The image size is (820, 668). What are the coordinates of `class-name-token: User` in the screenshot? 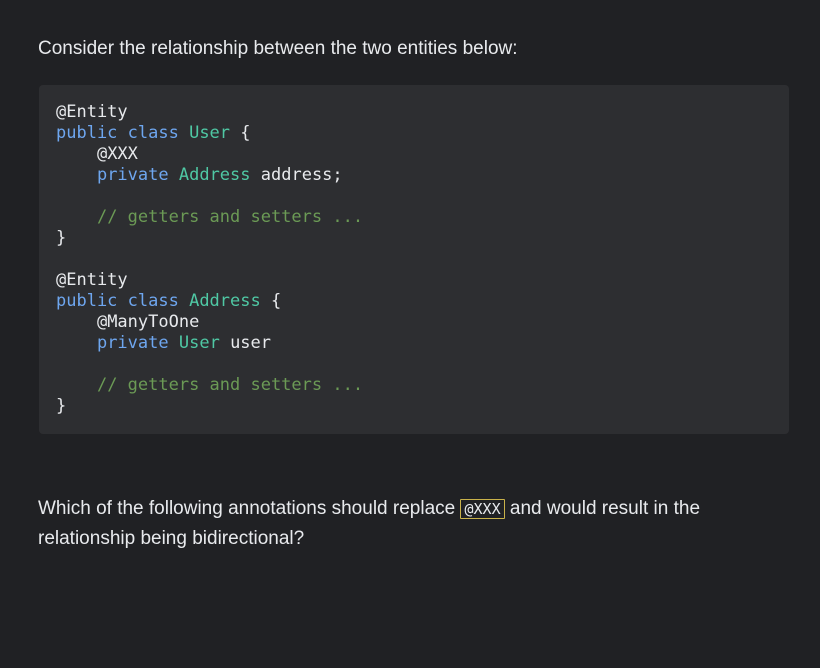 It's located at (210, 133).